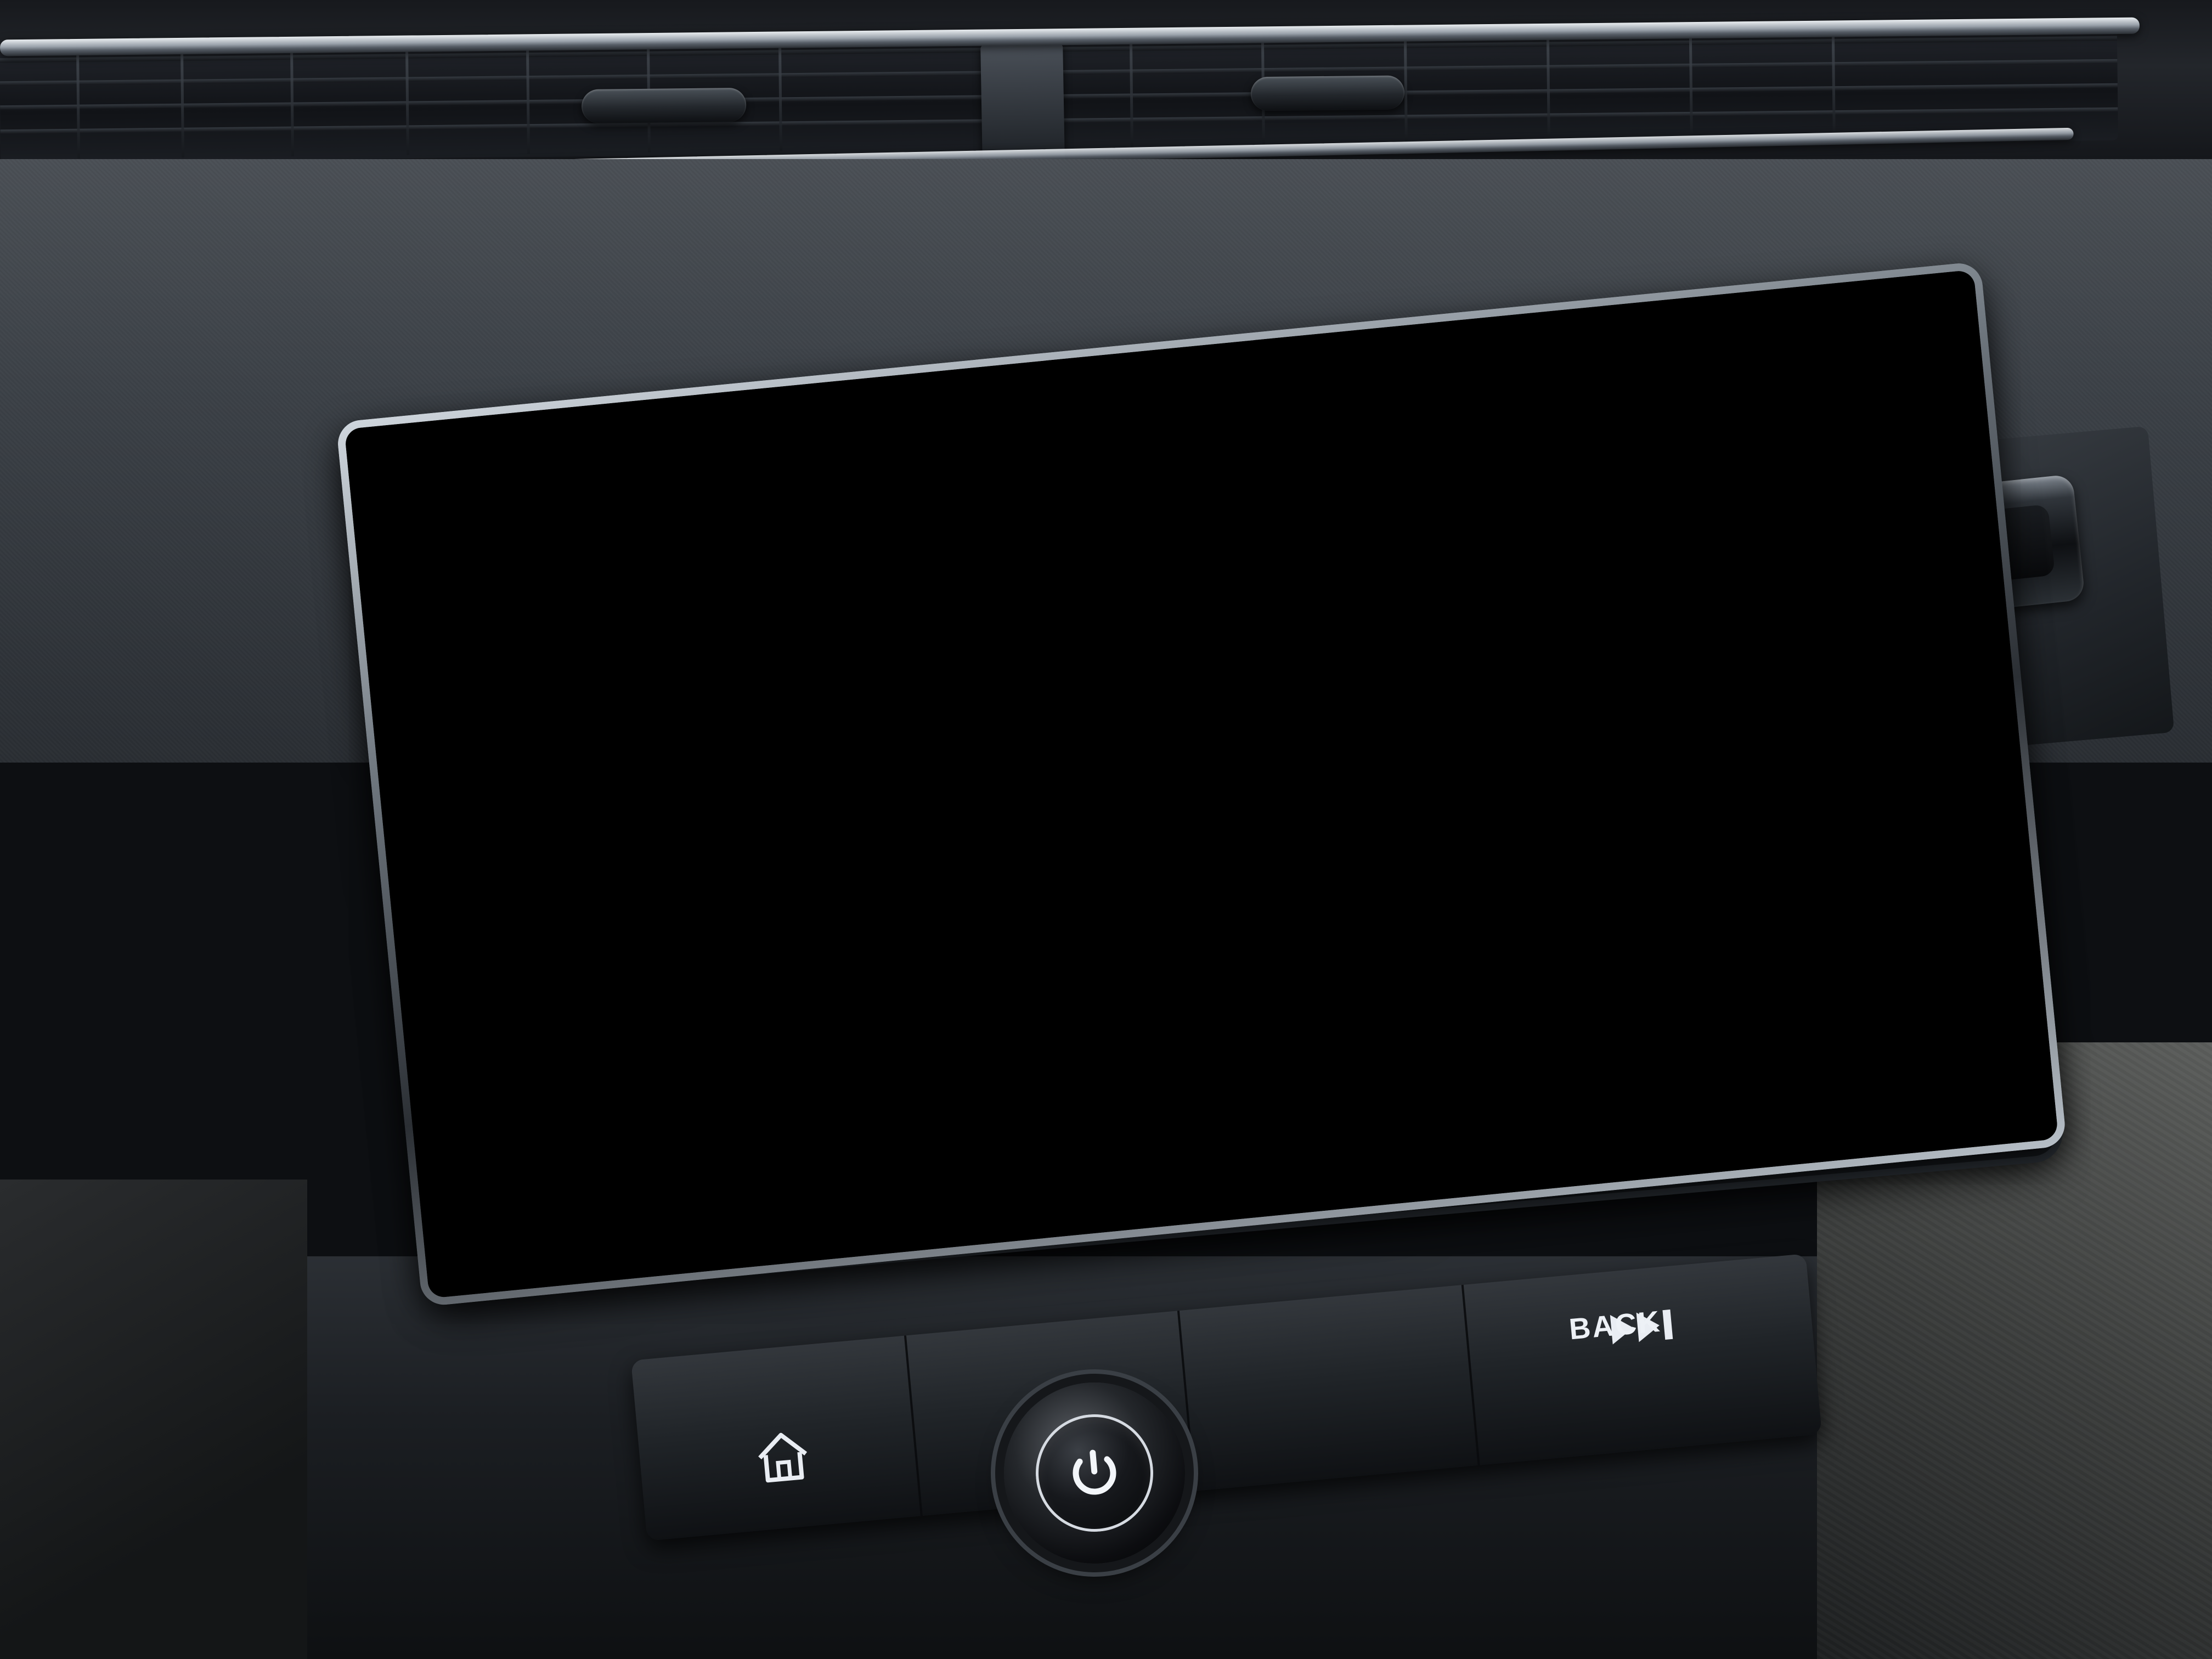  I want to click on power-icon, so click(1094, 1472).